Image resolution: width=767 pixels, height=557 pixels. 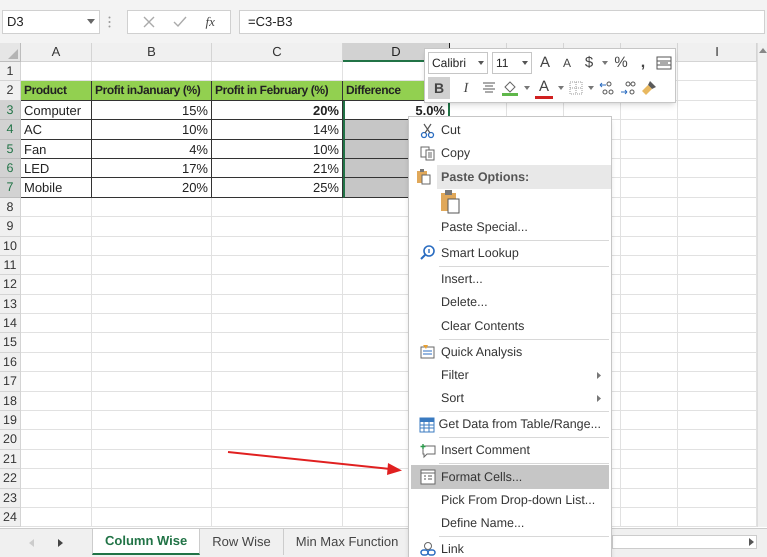 I want to click on sheet-tab: Row Wise, so click(x=242, y=542).